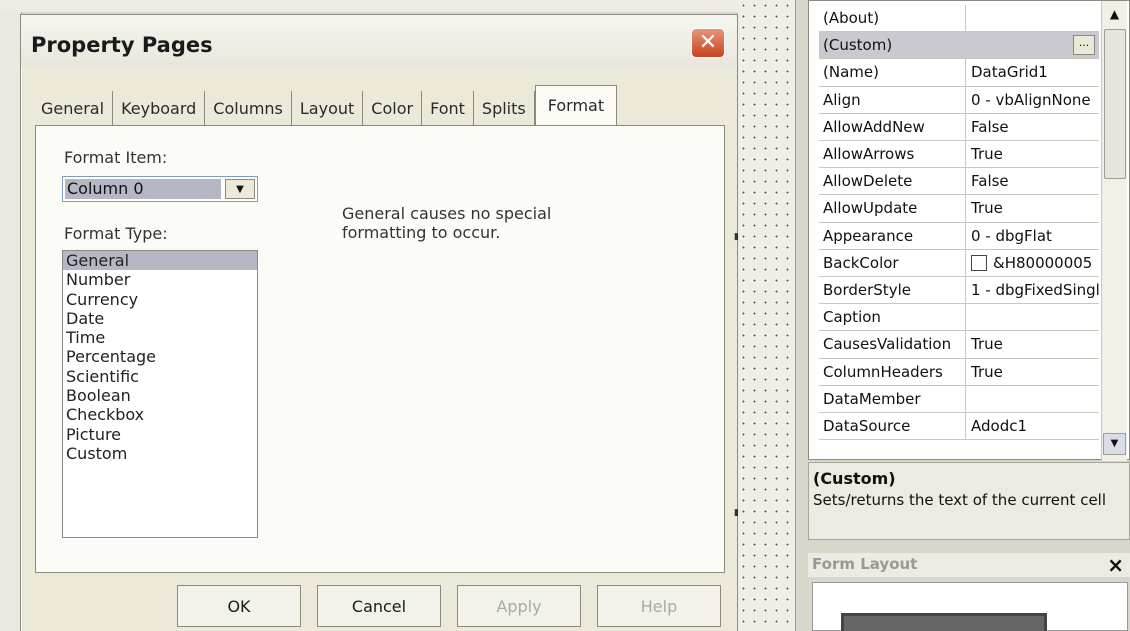 The height and width of the screenshot is (631, 1130). I want to click on property-row: (Name) DataGrid1, so click(959, 73).